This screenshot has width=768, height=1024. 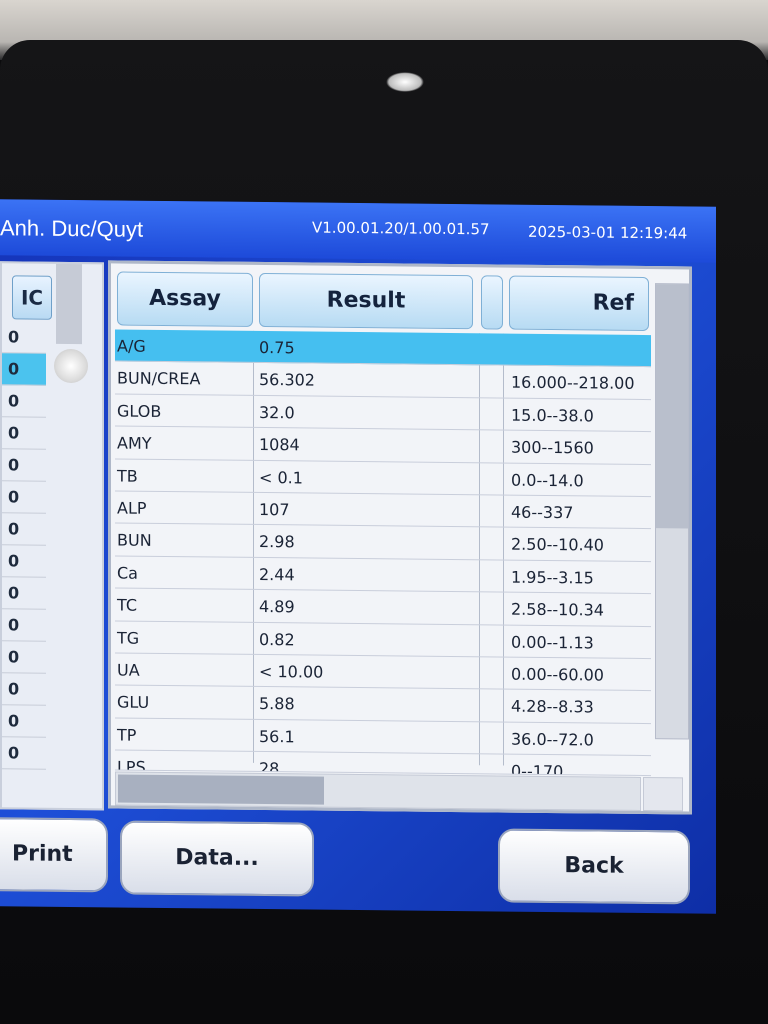 What do you see at coordinates (573, 383) in the screenshot?
I see `ref-cell: 16.000--218.00` at bounding box center [573, 383].